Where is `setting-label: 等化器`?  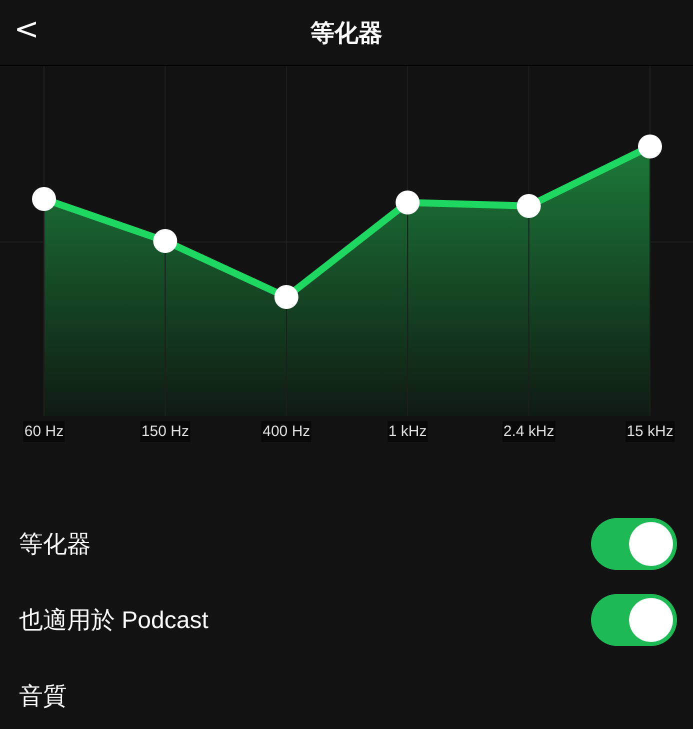
setting-label: 等化器 is located at coordinates (55, 545).